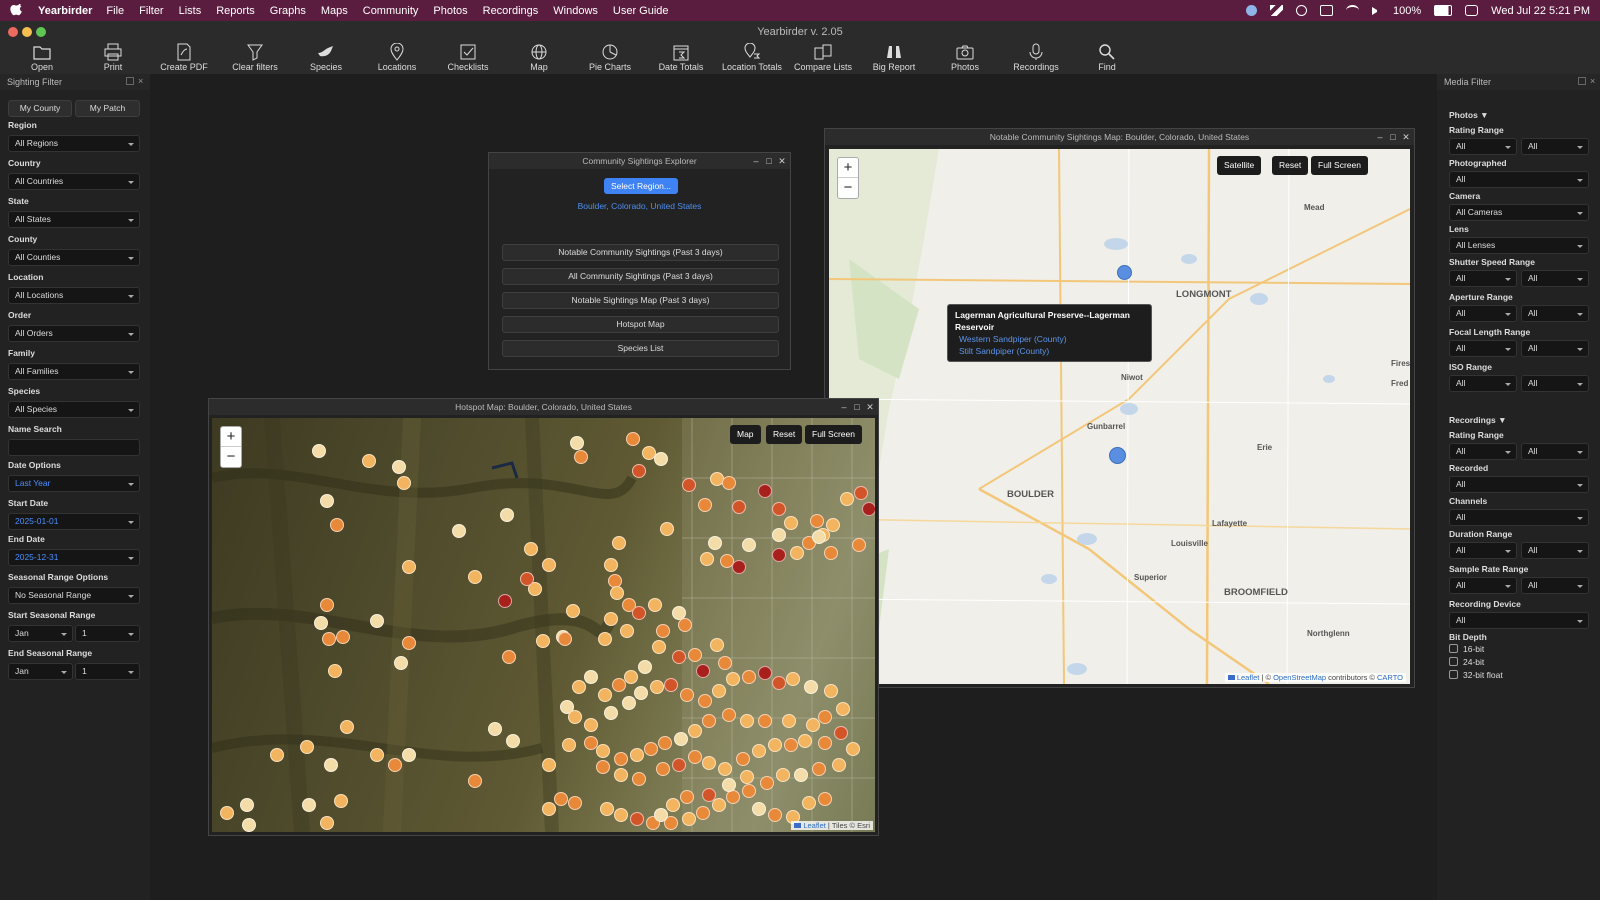 Image resolution: width=1600 pixels, height=900 pixels. Describe the element at coordinates (1478, 420) in the screenshot. I see `recordings-section-toggle: Recordings ▼` at that location.